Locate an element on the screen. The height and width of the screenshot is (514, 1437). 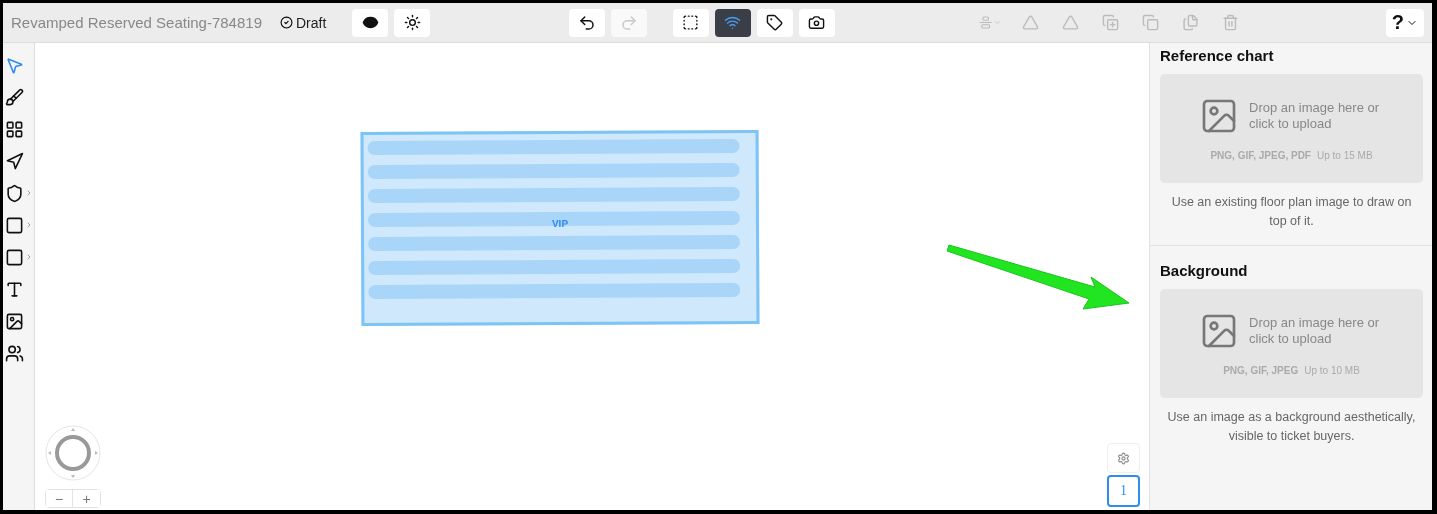
section-label: VIP is located at coordinates (560, 223).